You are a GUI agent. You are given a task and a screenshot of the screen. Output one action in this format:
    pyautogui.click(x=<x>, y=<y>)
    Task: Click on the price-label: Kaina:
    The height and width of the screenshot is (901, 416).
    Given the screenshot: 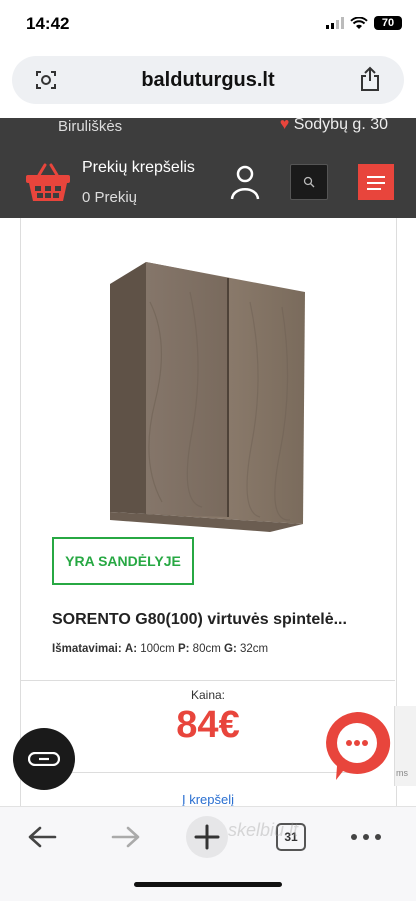 What is the action you would take?
    pyautogui.click(x=208, y=695)
    